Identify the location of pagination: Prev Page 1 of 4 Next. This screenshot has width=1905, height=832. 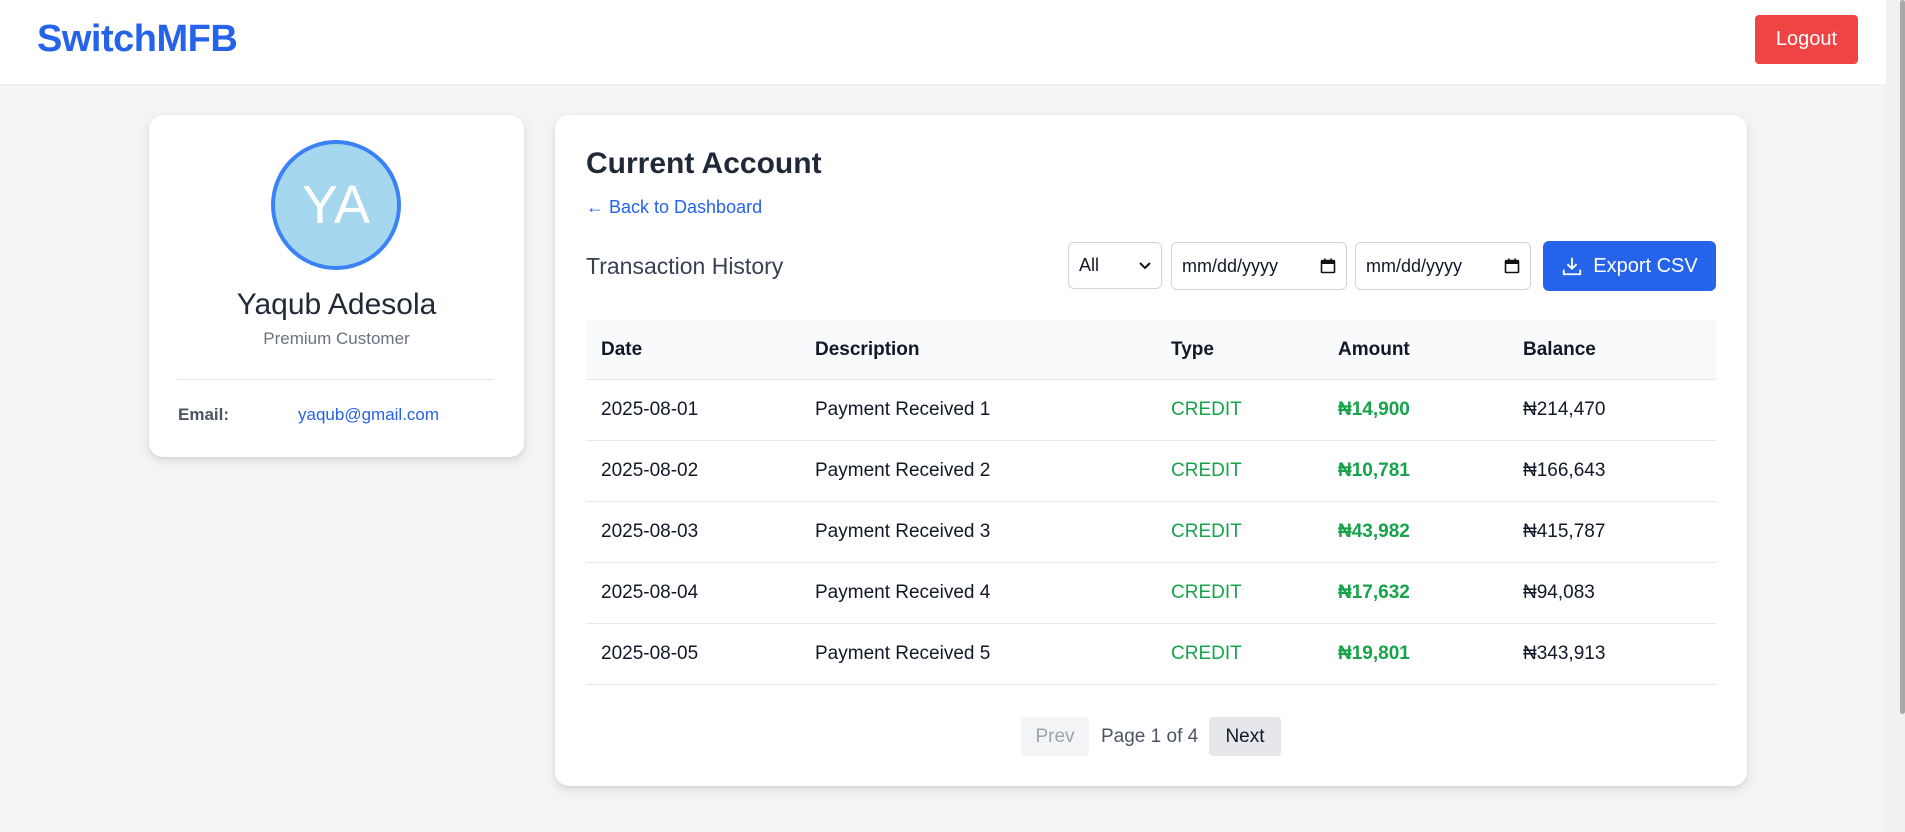
(1151, 737).